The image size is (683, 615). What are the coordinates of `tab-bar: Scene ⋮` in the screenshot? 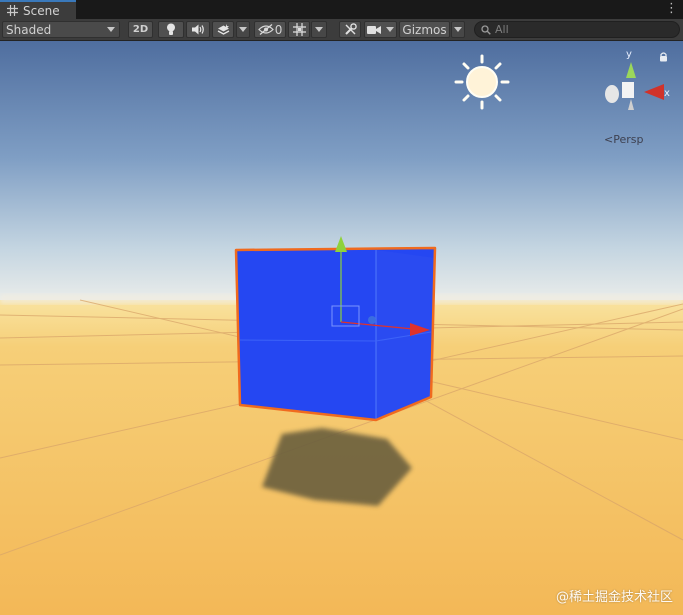 It's located at (341, 9).